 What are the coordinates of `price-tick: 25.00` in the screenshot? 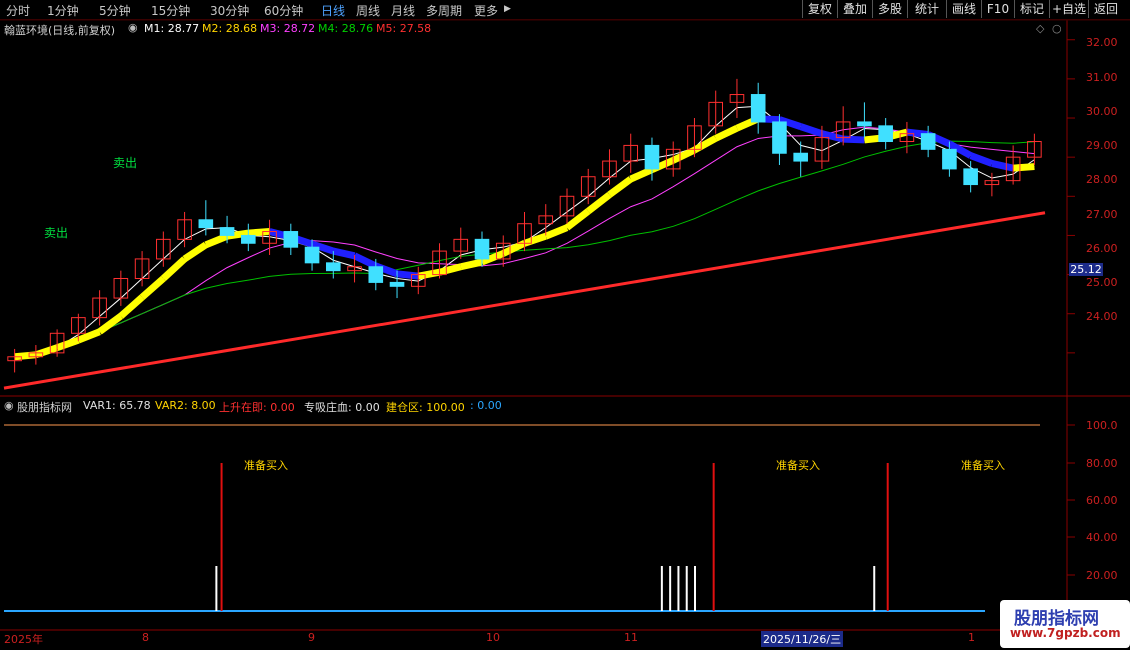 It's located at (1102, 282).